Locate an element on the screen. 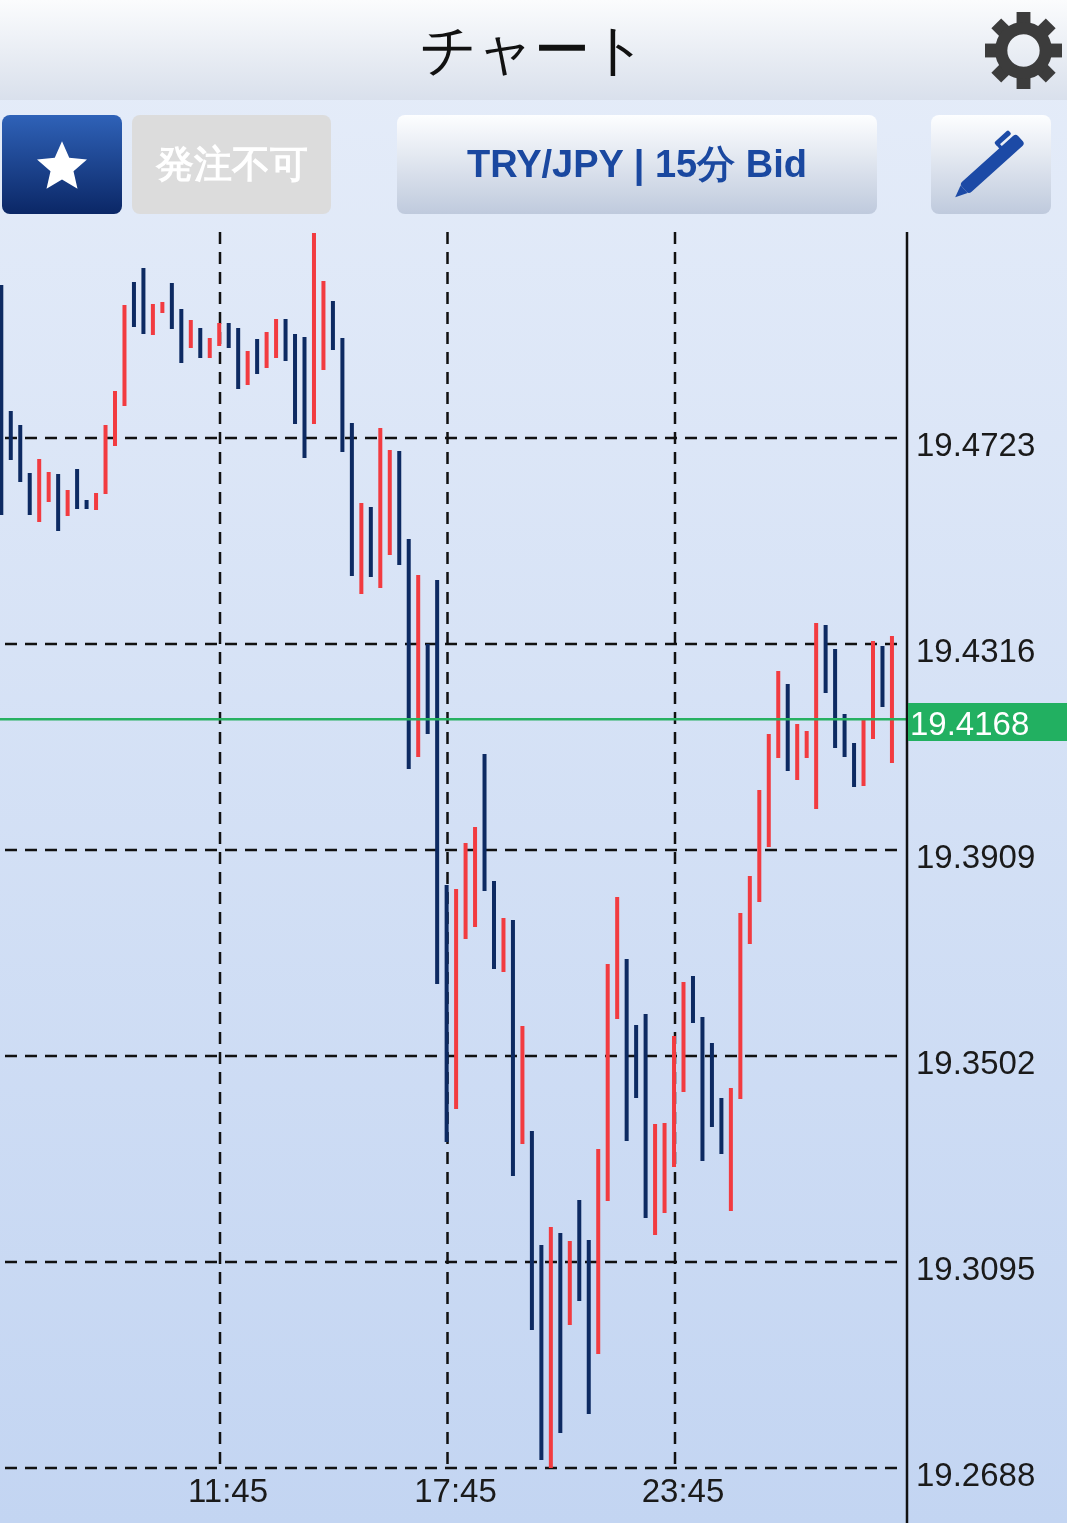 This screenshot has width=1067, height=1523. price-axis-label: 19.4316 is located at coordinates (976, 650).